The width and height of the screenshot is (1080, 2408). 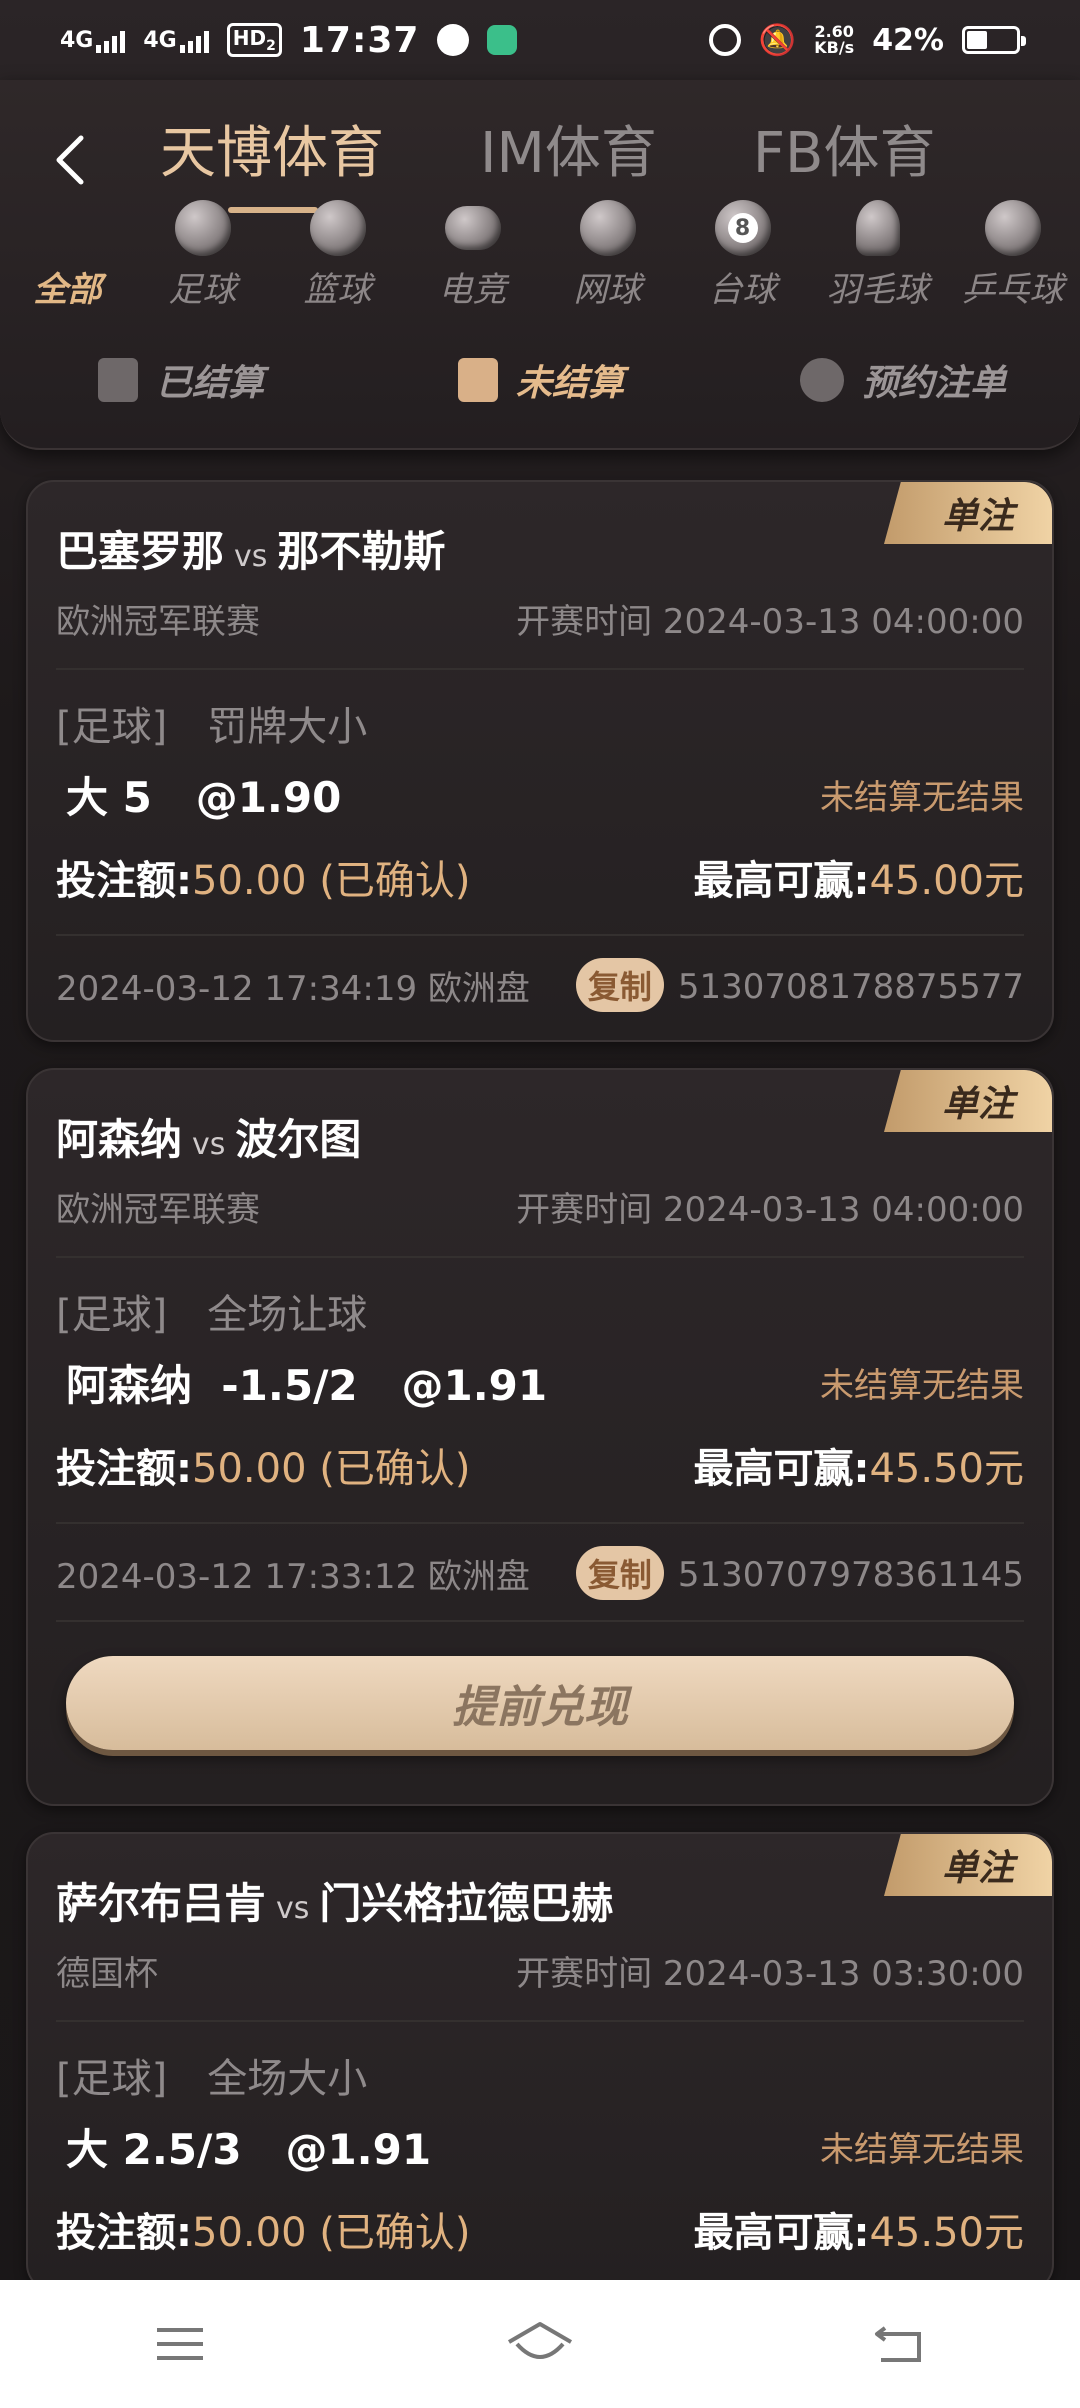 What do you see at coordinates (834, 39) in the screenshot?
I see `network-speed: 2.60 KB/s` at bounding box center [834, 39].